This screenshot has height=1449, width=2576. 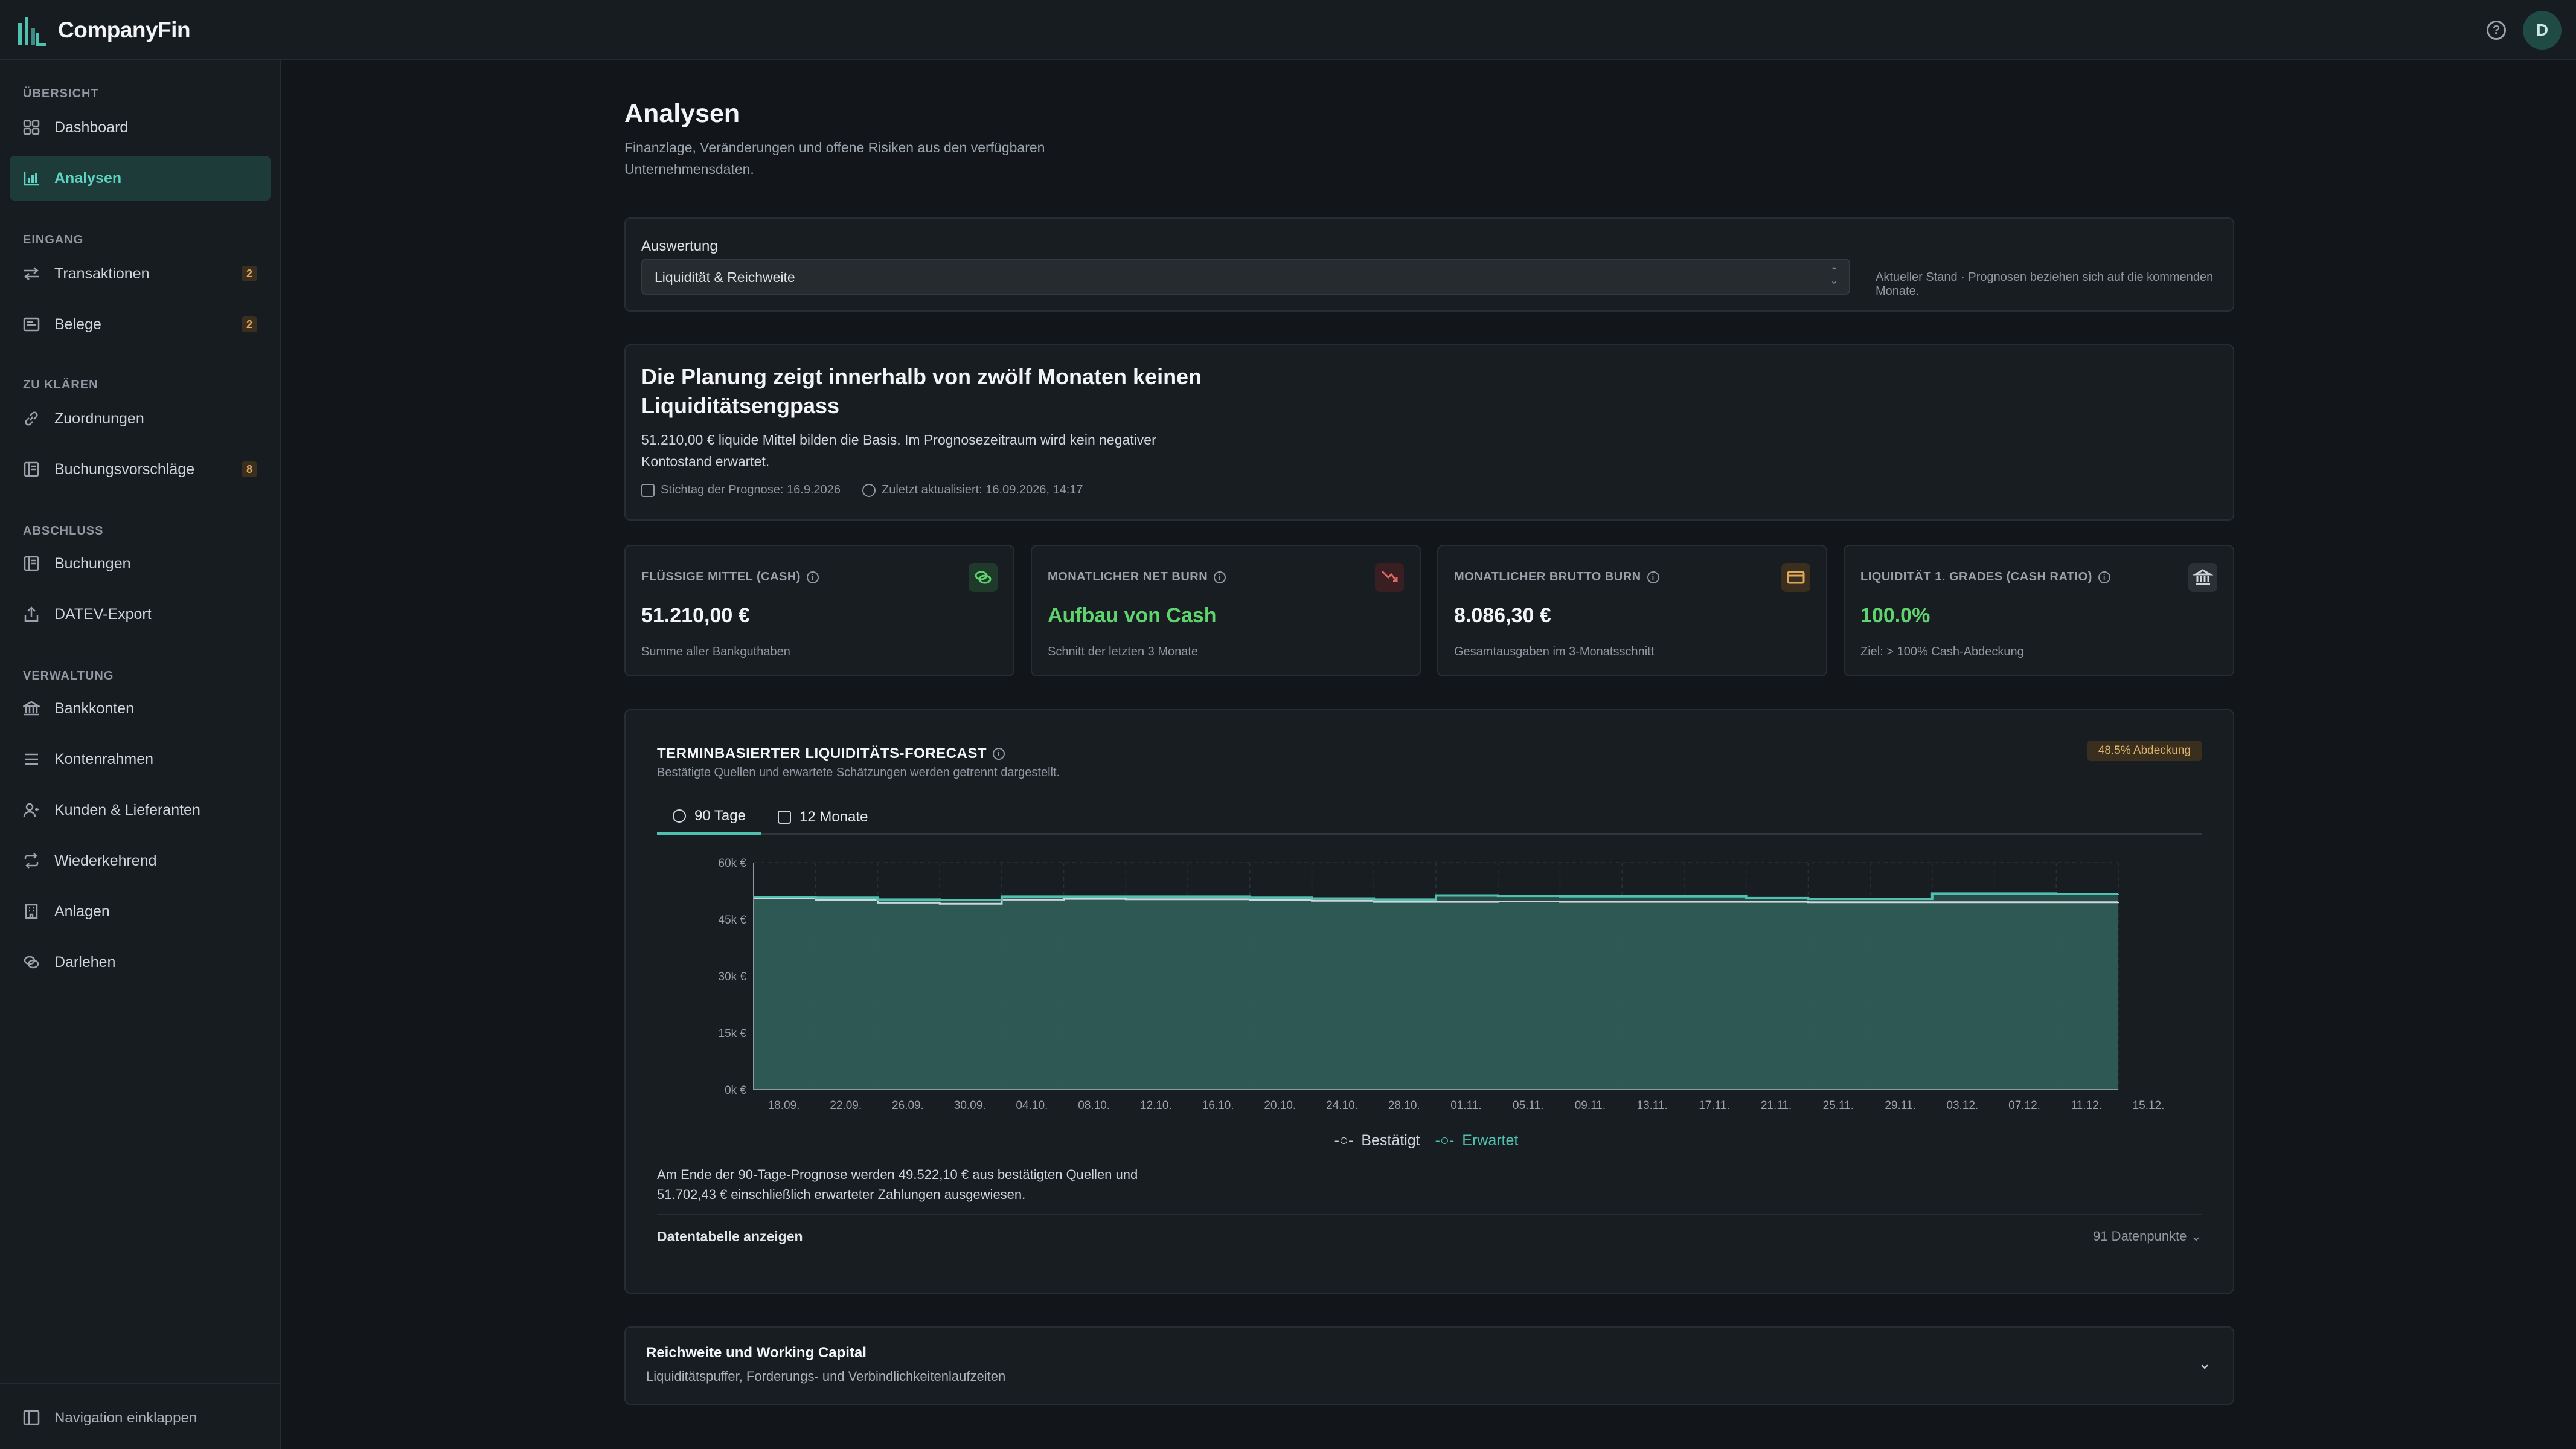 I want to click on tab-12-months: 12 Monate, so click(x=838, y=817).